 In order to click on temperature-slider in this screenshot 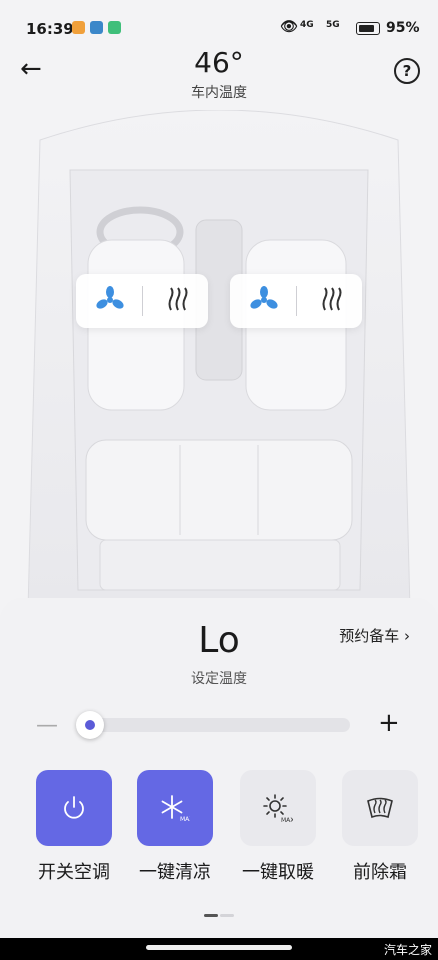, I will do `click(214, 725)`.